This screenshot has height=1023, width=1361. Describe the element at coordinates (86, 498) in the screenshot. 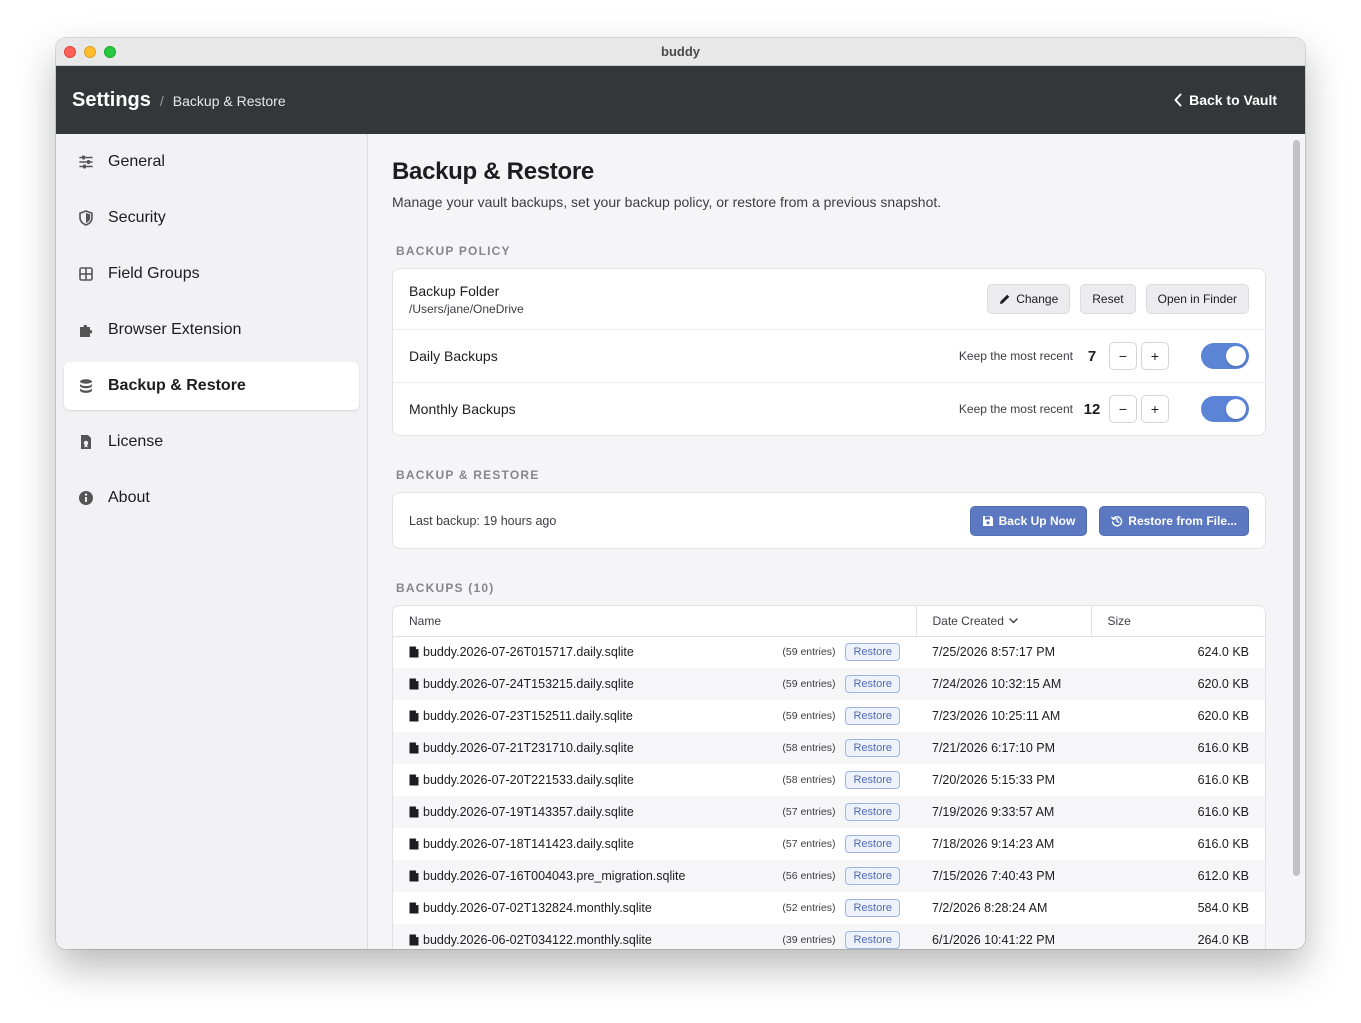

I see `info-icon` at that location.